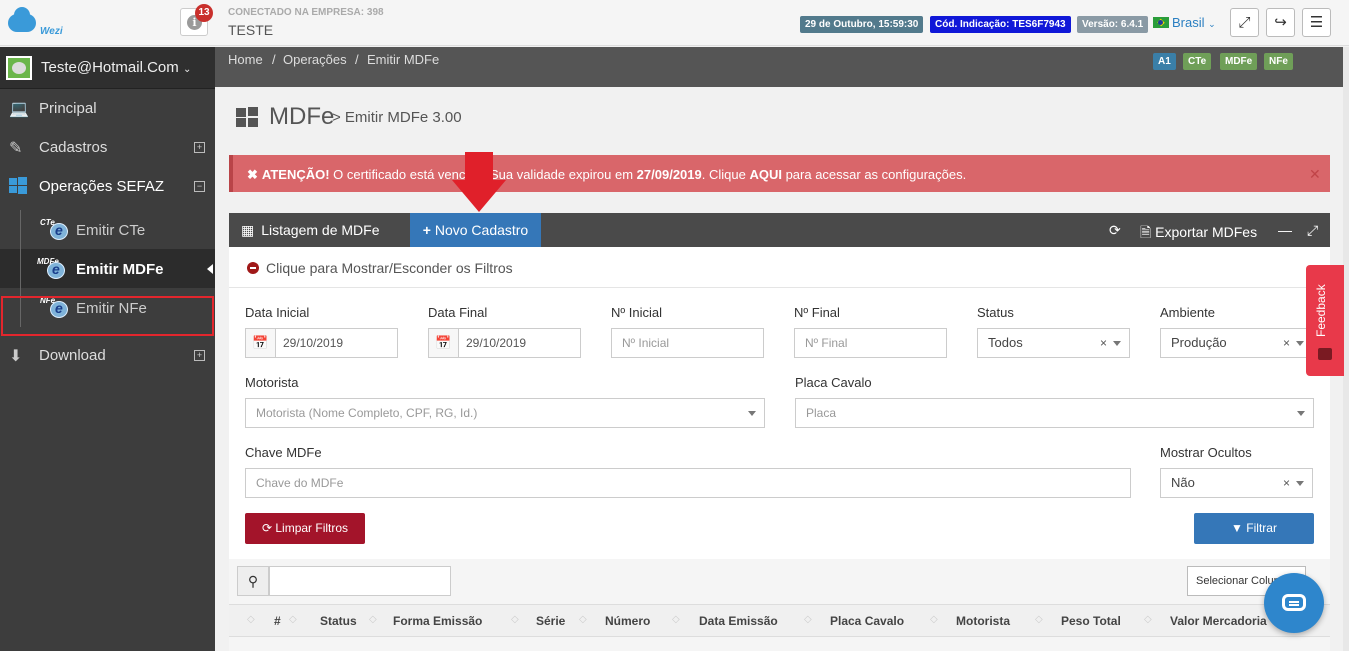 This screenshot has width=1349, height=651. Describe the element at coordinates (277, 621) in the screenshot. I see `column-header: #` at that location.